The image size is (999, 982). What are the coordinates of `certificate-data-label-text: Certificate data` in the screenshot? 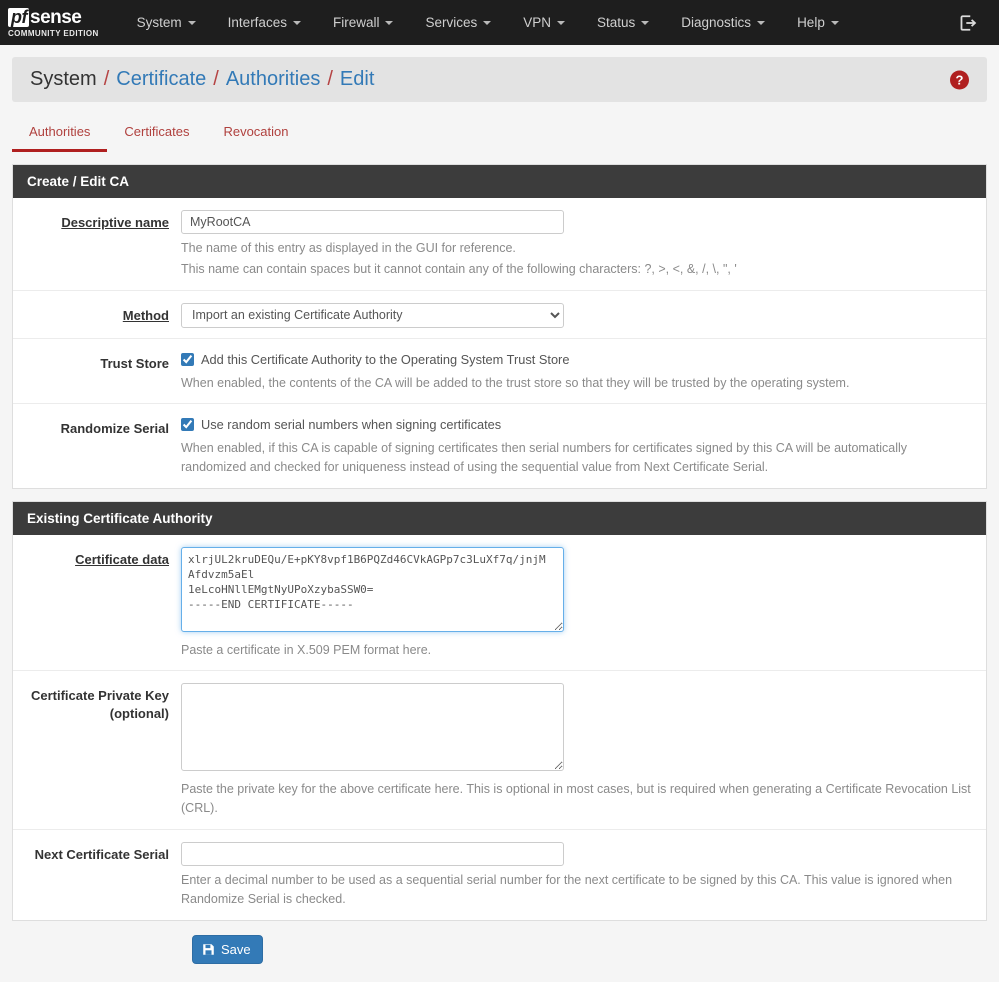 It's located at (122, 559).